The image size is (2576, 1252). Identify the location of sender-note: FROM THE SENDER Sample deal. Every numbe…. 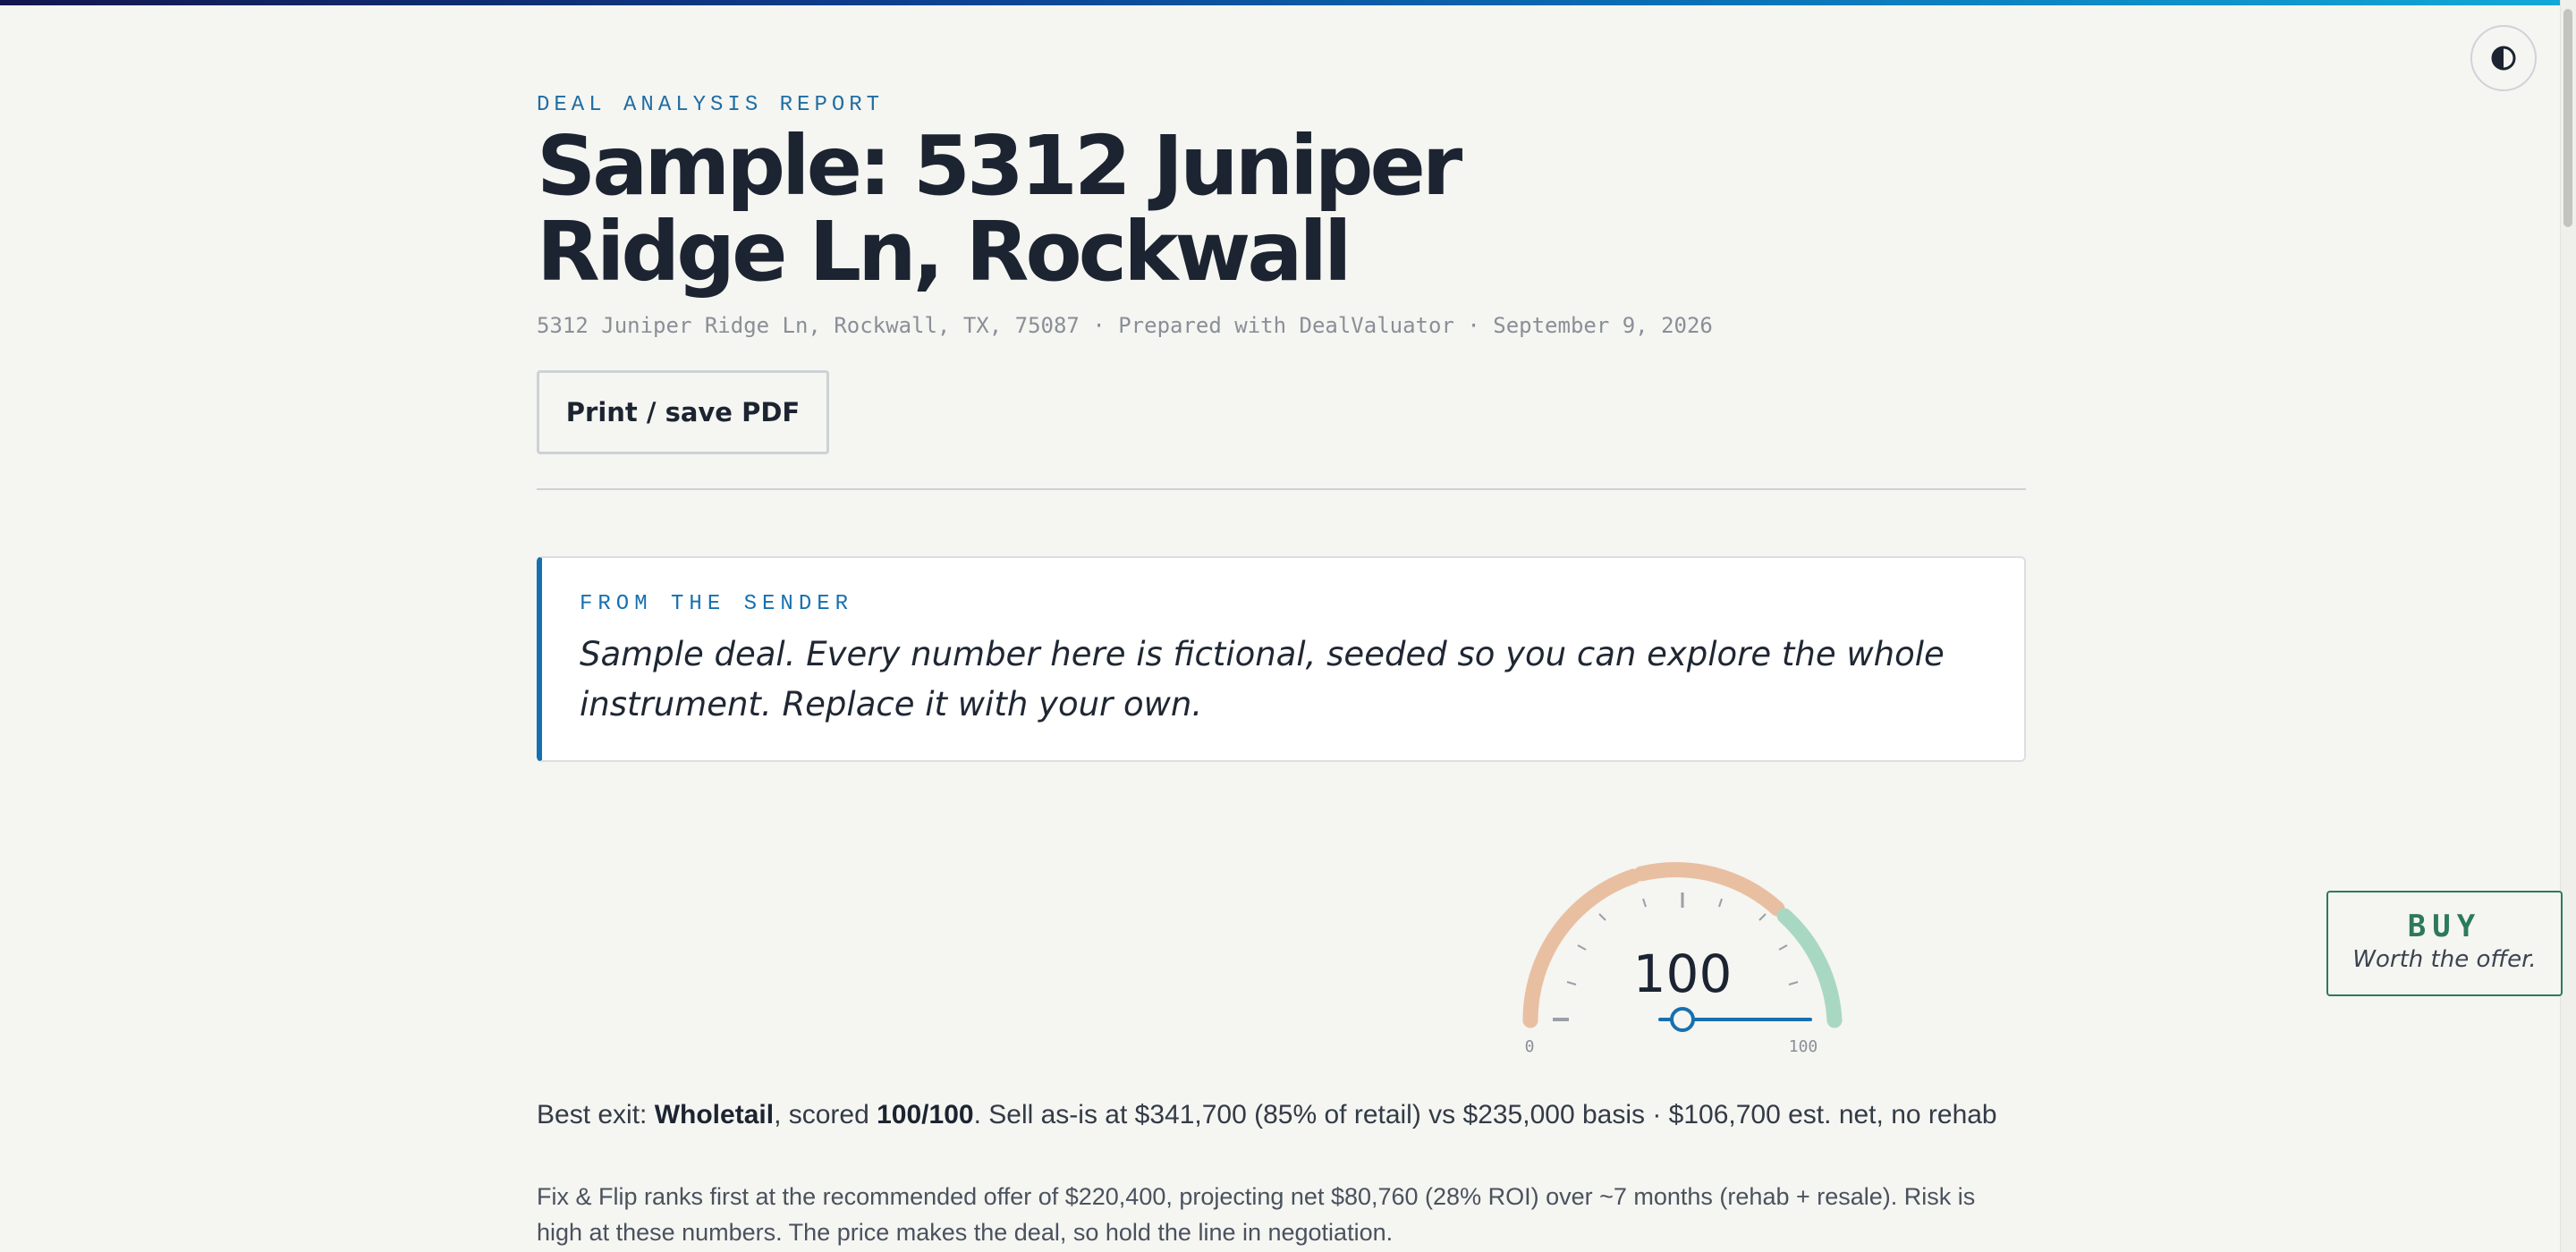
(1281, 659).